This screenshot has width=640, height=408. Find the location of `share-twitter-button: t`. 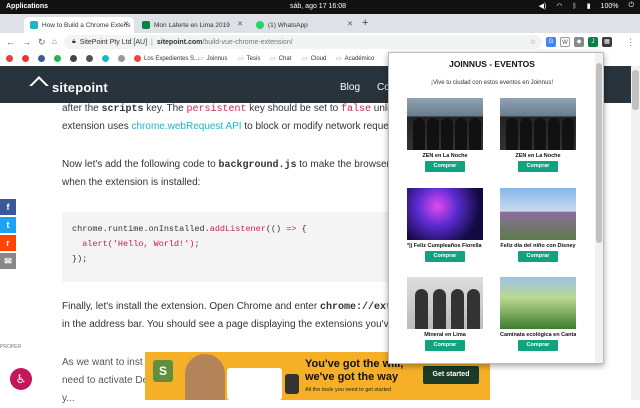

share-twitter-button: t is located at coordinates (8, 225).